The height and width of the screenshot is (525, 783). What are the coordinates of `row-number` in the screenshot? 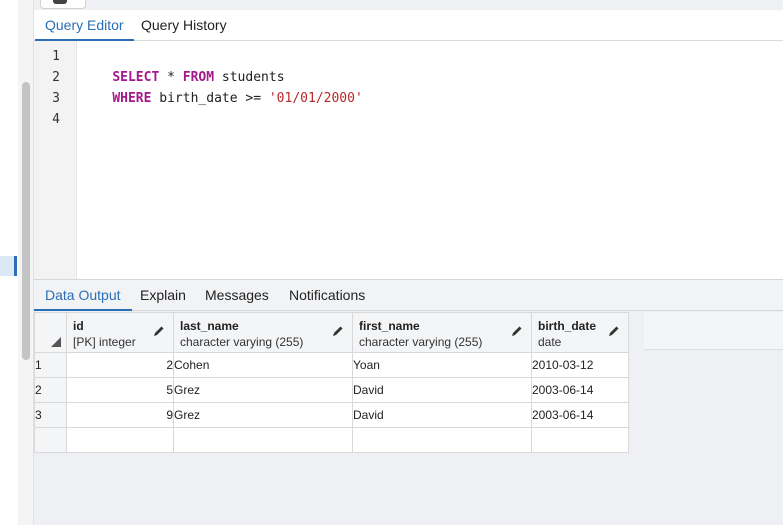 It's located at (50, 440).